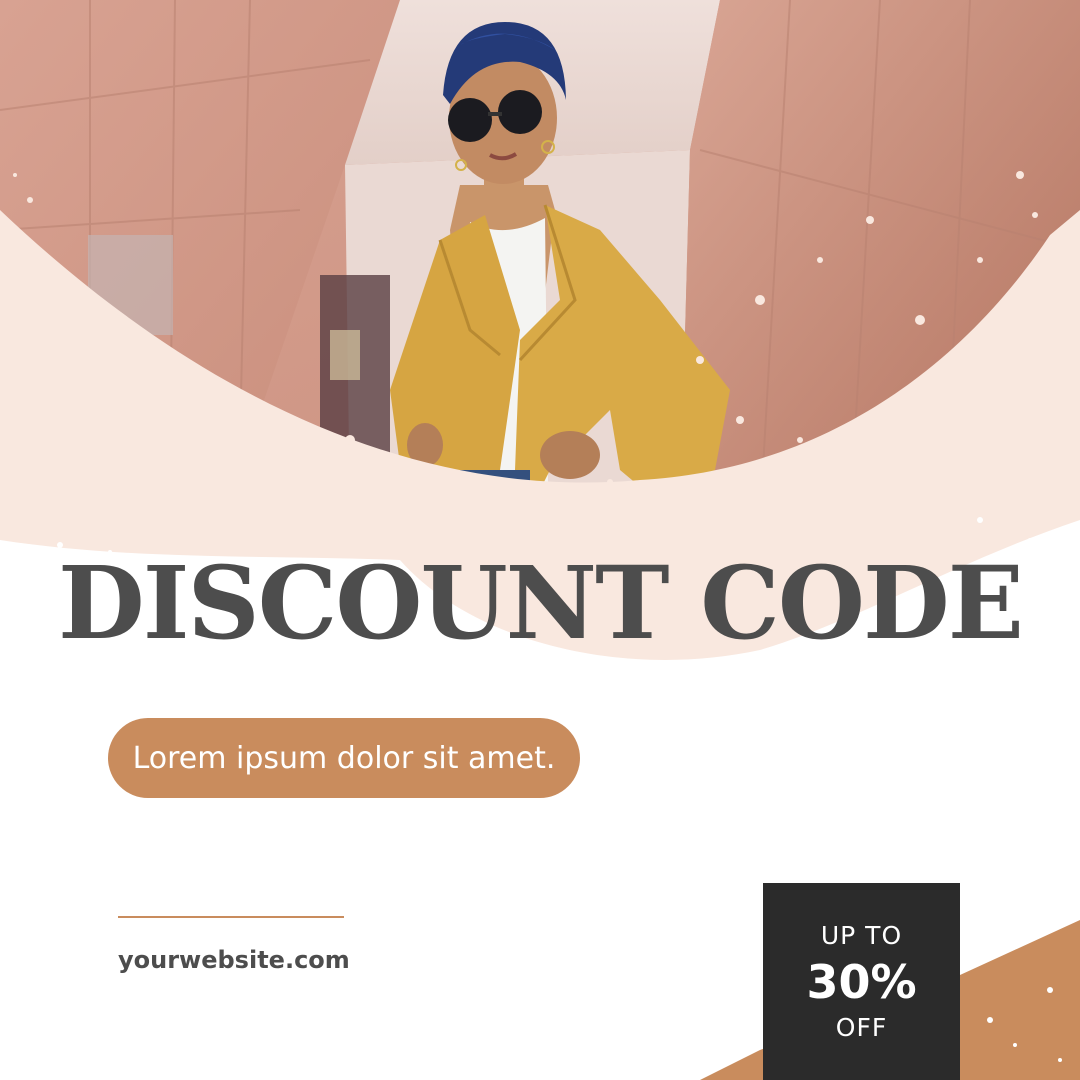 The width and height of the screenshot is (1080, 1080). I want to click on badge-line-off: OFF, so click(861, 1027).